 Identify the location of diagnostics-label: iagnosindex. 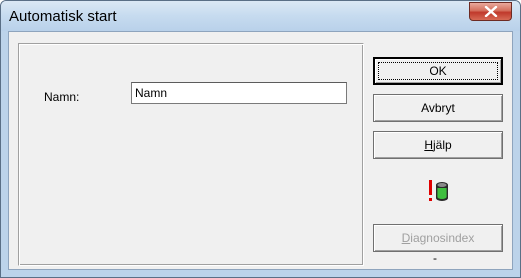
(442, 238).